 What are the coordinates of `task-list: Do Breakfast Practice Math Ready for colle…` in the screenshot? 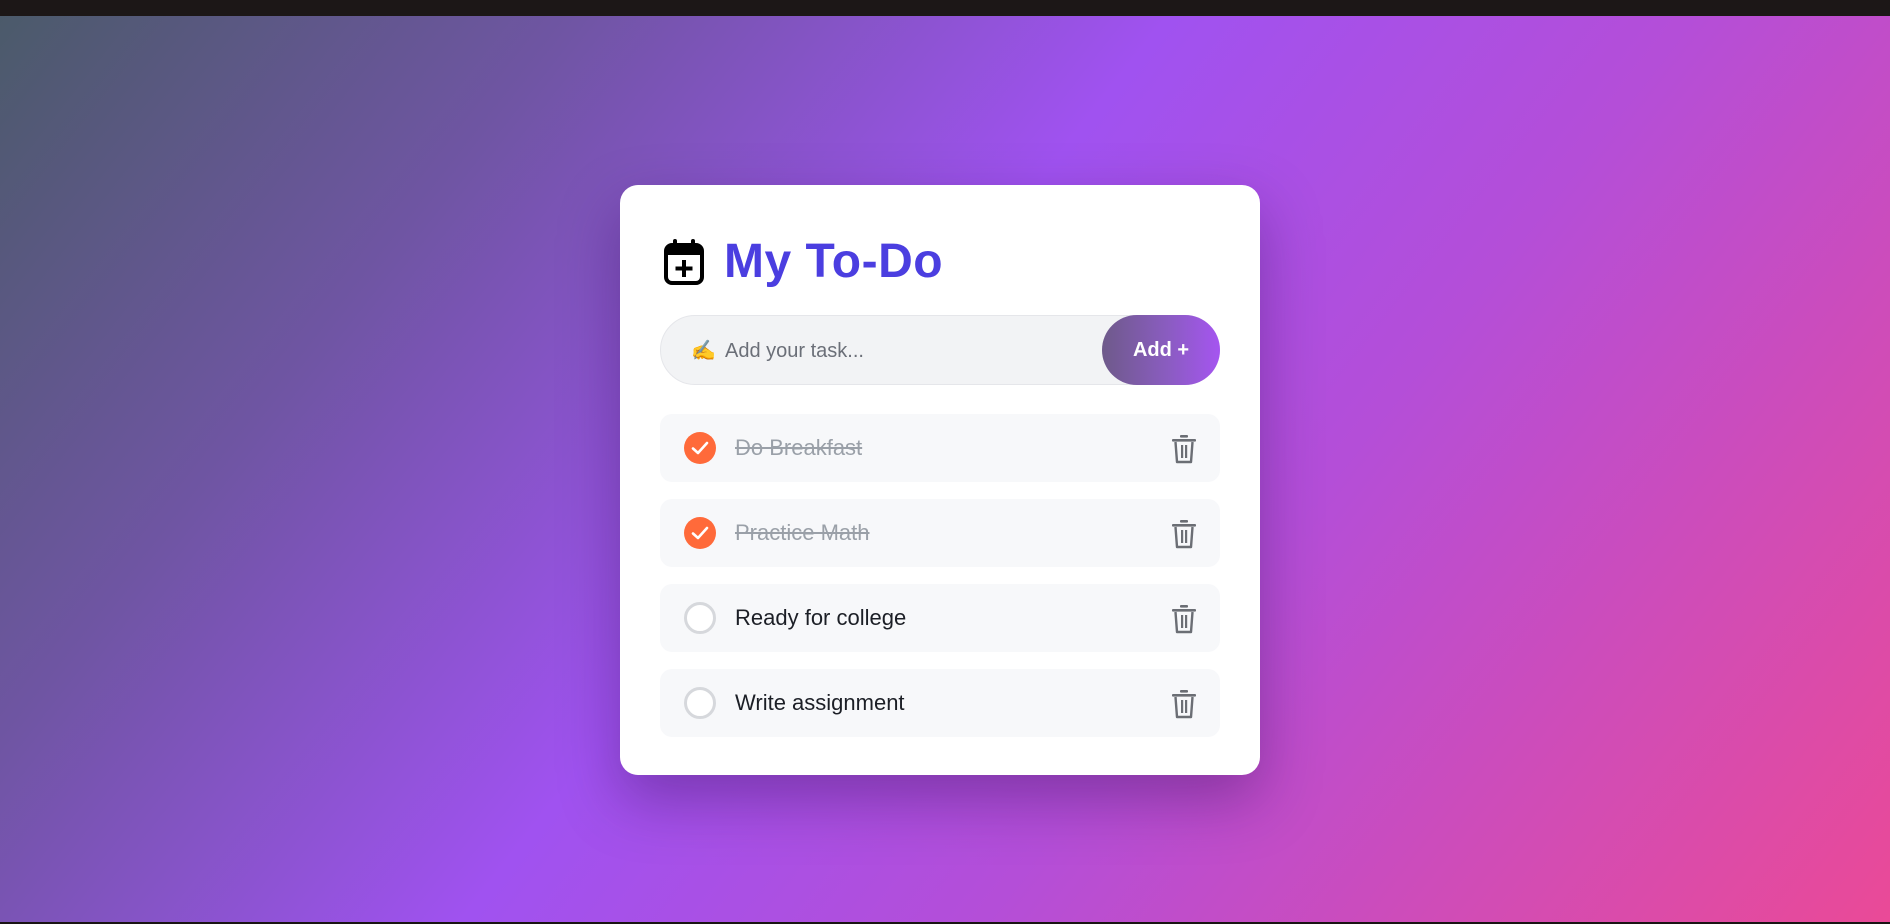 It's located at (940, 584).